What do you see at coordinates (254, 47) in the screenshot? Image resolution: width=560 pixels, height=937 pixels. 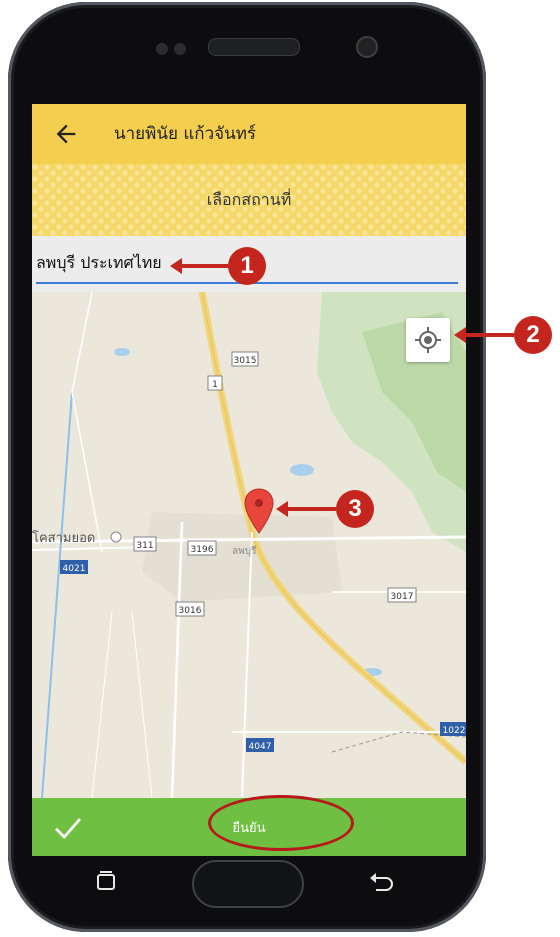 I see `earpiece-speaker` at bounding box center [254, 47].